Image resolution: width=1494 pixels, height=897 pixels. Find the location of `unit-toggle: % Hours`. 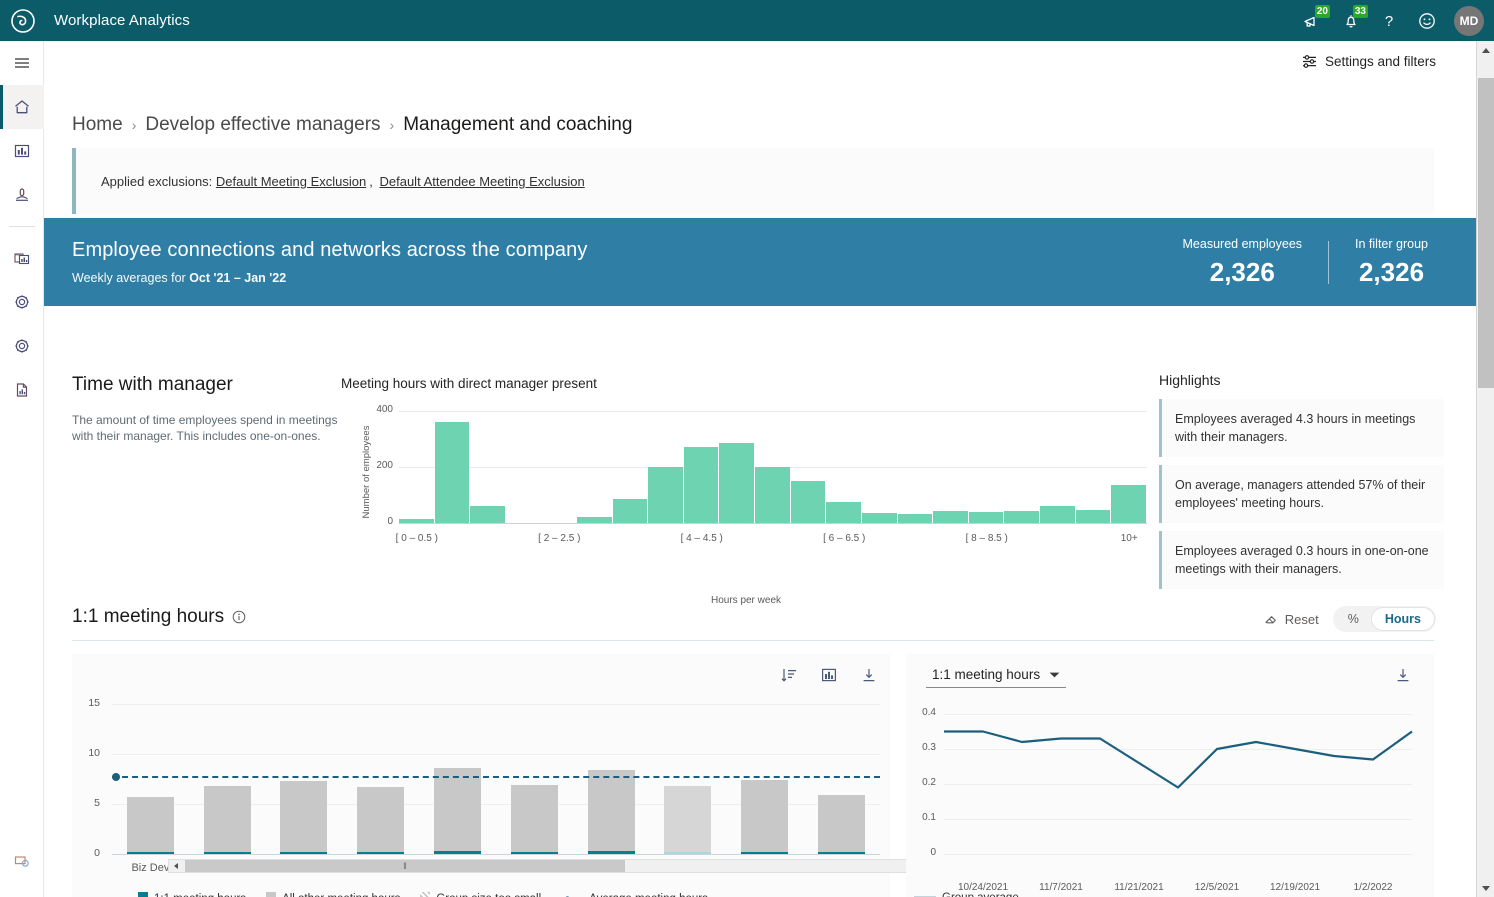

unit-toggle: % Hours is located at coordinates (1384, 619).